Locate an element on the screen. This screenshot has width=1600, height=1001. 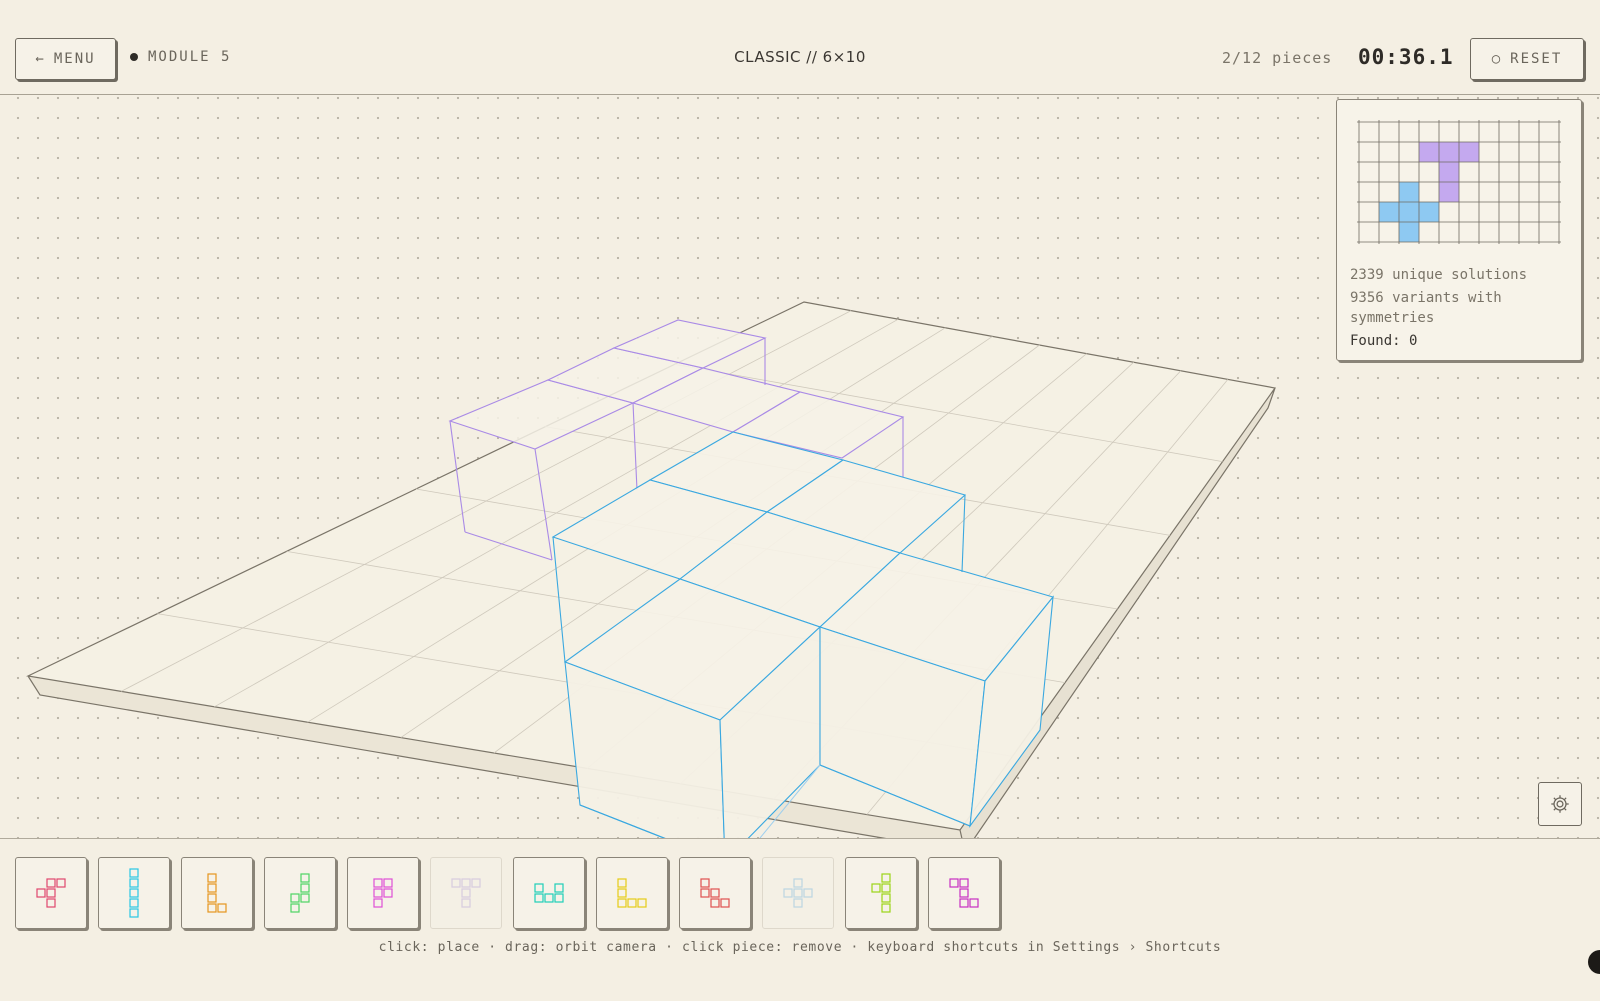
pentomino-f-icon is located at coordinates (51, 893).